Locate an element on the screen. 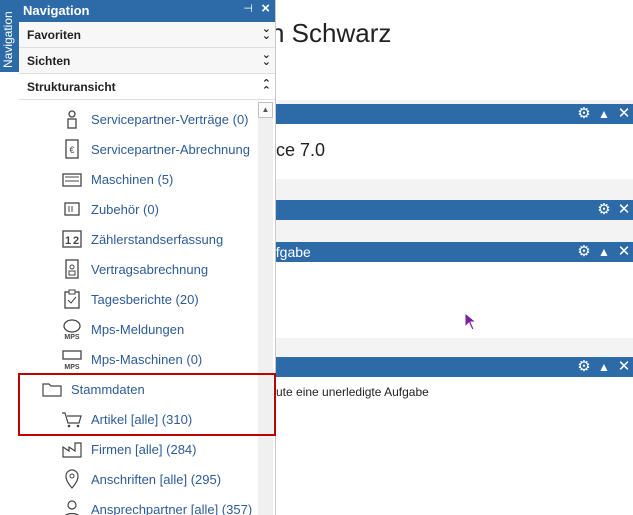 The width and height of the screenshot is (633, 515). navigation-side-tab: Navigation is located at coordinates (9, 36).